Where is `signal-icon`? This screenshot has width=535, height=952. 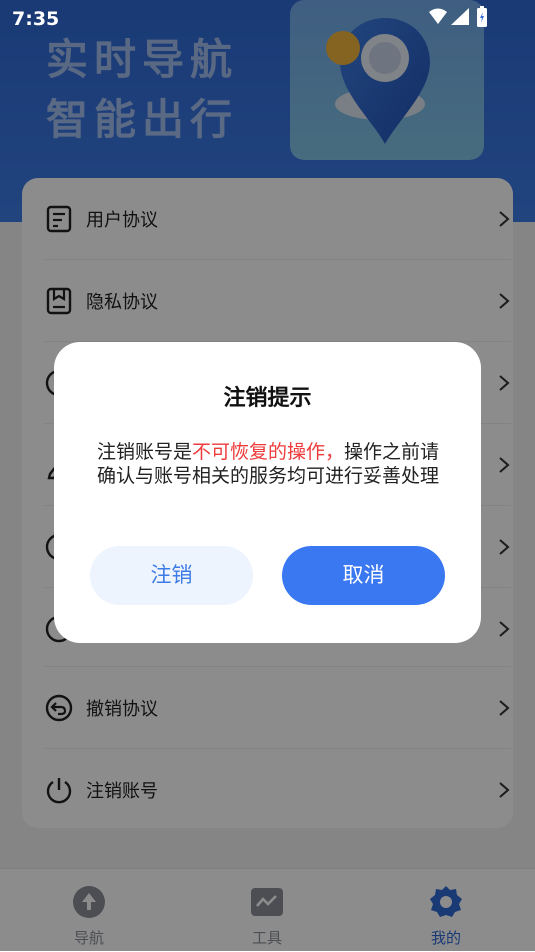 signal-icon is located at coordinates (460, 16).